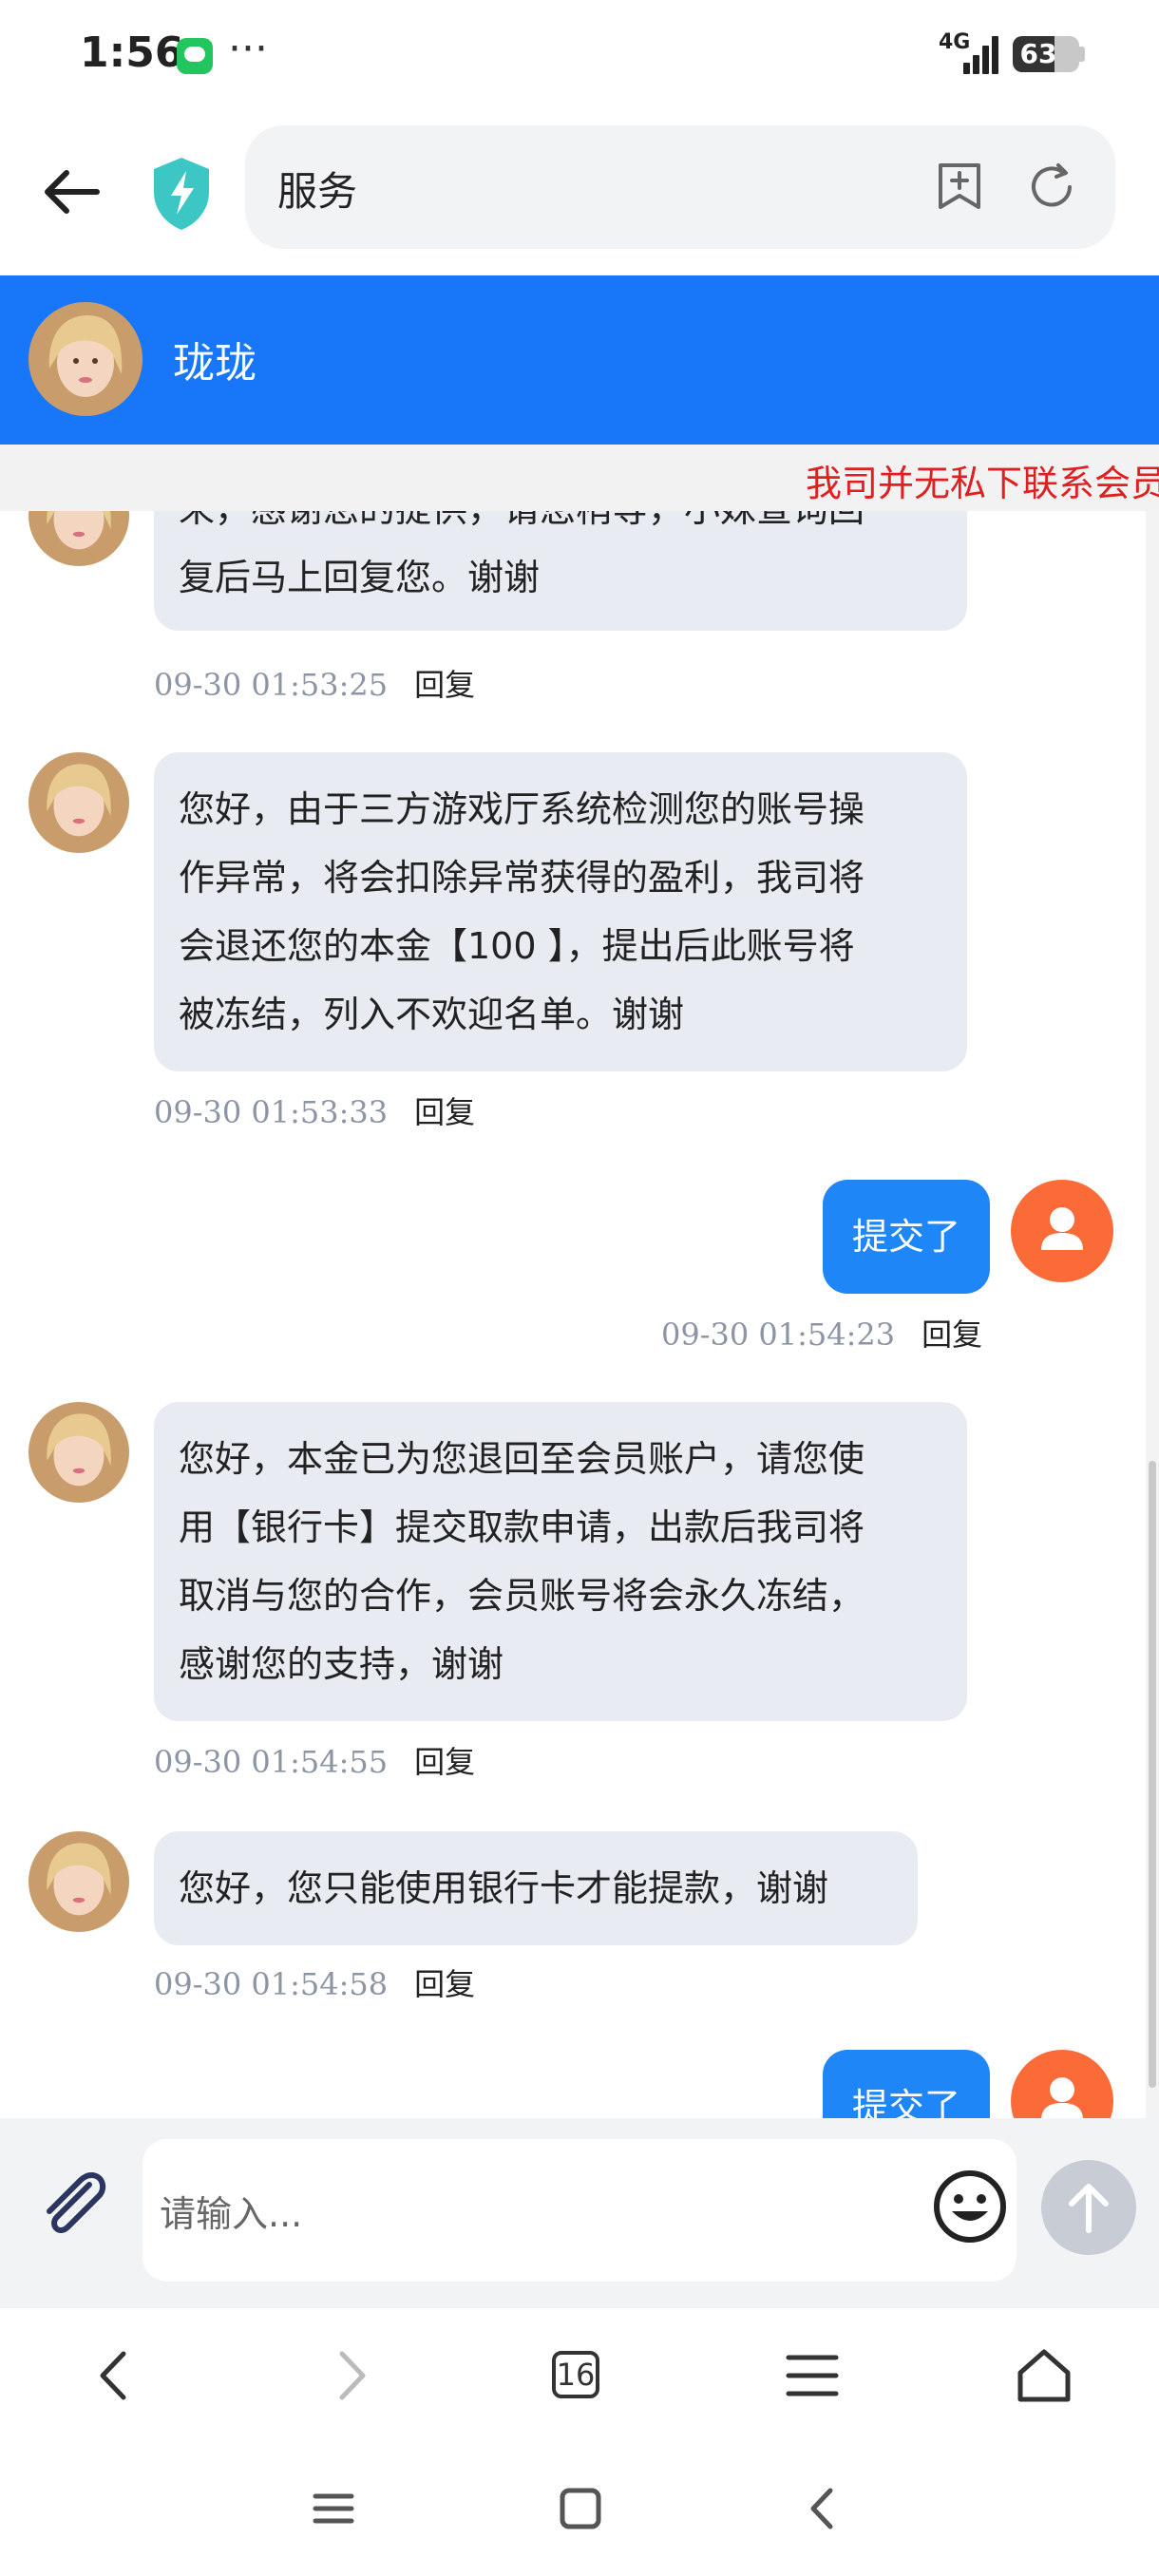 The width and height of the screenshot is (1159, 2576). What do you see at coordinates (341, 1664) in the screenshot?
I see `message-line: 感谢您的支持，谢谢` at bounding box center [341, 1664].